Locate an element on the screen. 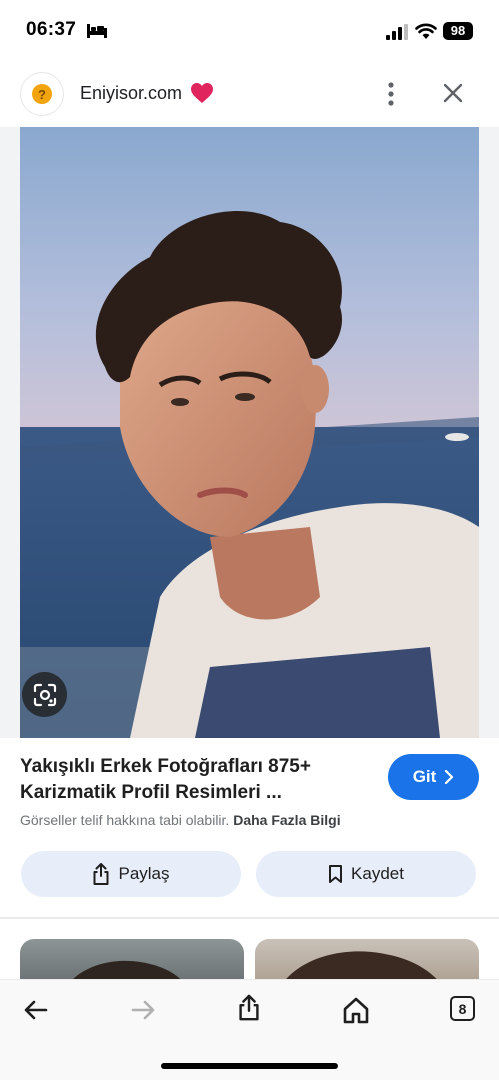 The image size is (499, 1080). more-info-link: Daha Fazla Bilgi is located at coordinates (286, 820).